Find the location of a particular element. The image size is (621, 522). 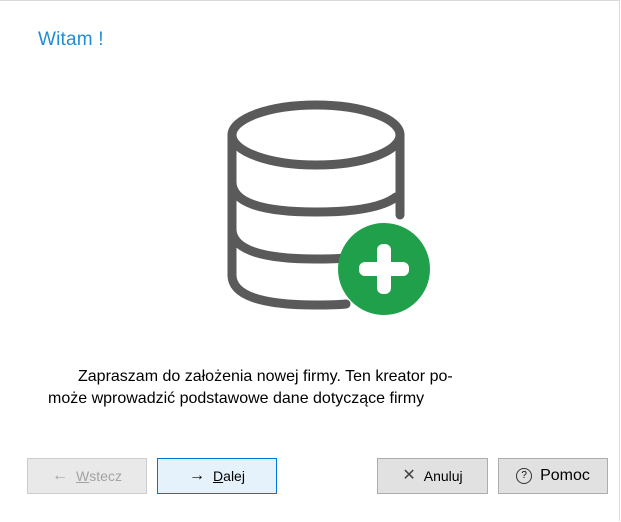

close-icon: ✕ is located at coordinates (409, 475).